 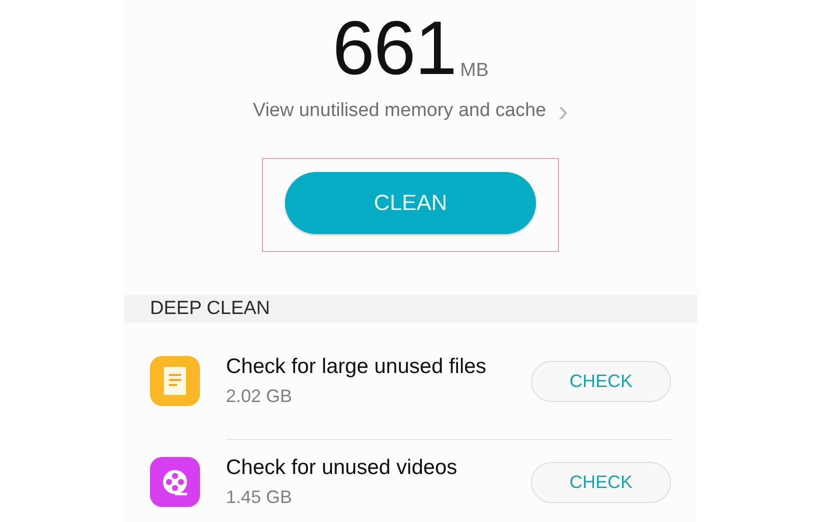 What do you see at coordinates (260, 497) in the screenshot?
I see `item-size: 1.45 GB` at bounding box center [260, 497].